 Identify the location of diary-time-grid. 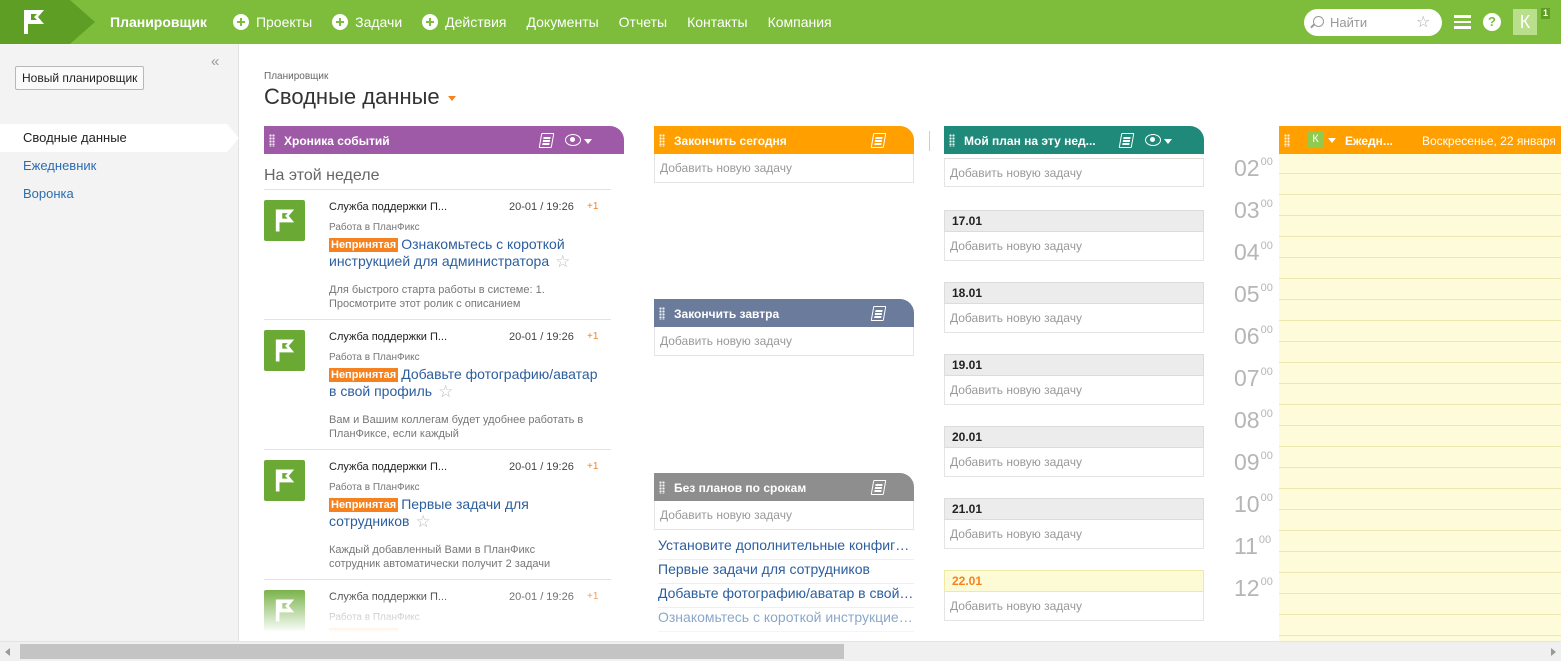
(1420, 397).